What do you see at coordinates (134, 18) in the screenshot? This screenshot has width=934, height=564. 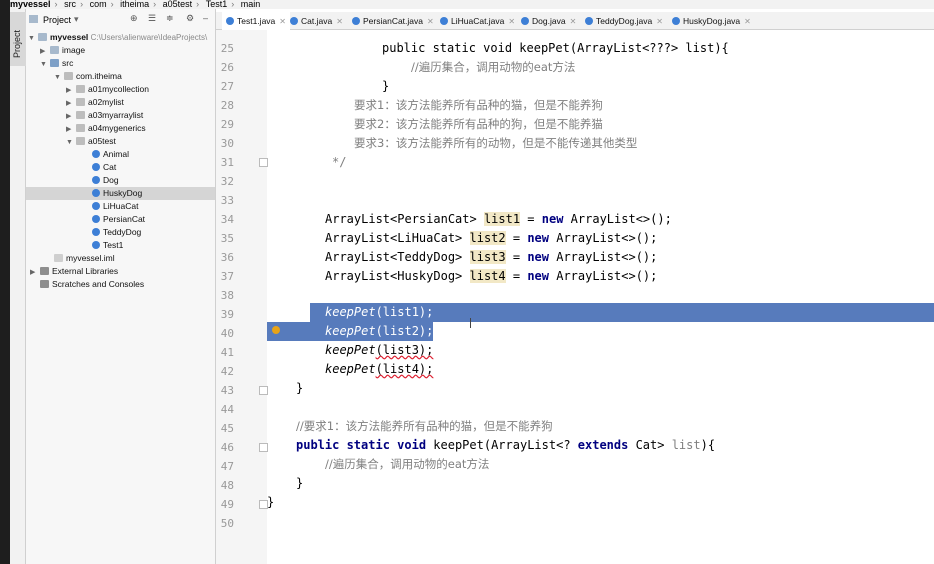 I see `locate-icon: ⊕` at bounding box center [134, 18].